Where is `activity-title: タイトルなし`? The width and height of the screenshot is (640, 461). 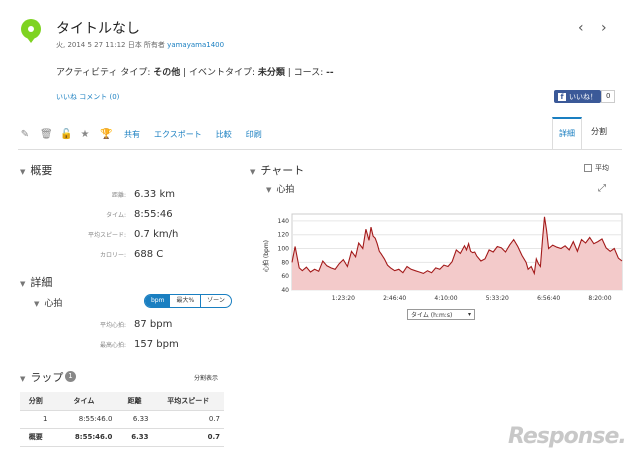 activity-title: タイトルなし is located at coordinates (98, 28).